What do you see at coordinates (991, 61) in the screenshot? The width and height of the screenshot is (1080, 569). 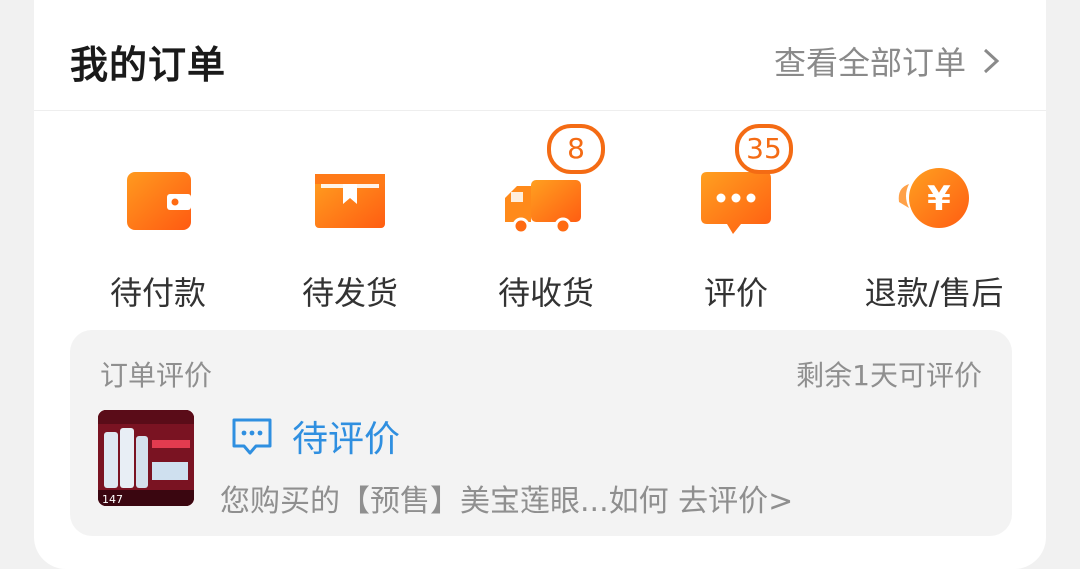 I see `chevron-right-icon` at bounding box center [991, 61].